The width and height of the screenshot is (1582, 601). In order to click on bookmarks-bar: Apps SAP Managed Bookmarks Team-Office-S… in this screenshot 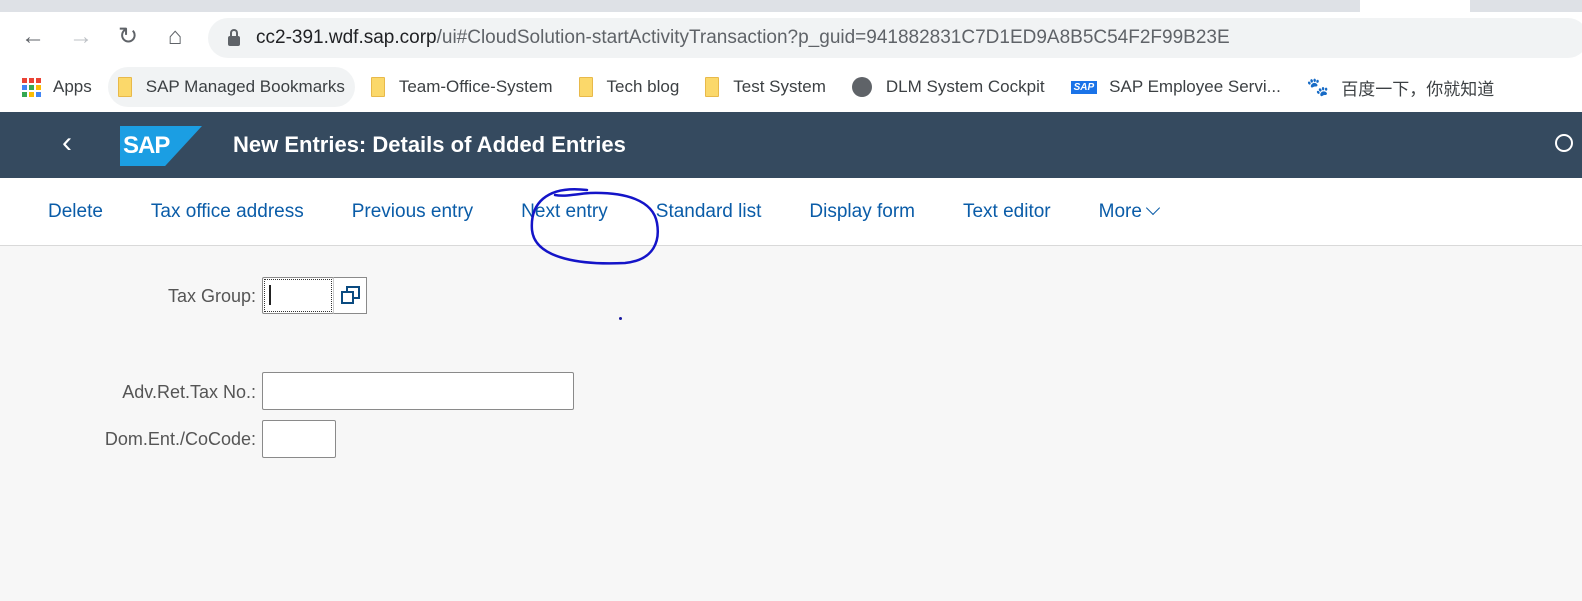, I will do `click(791, 87)`.